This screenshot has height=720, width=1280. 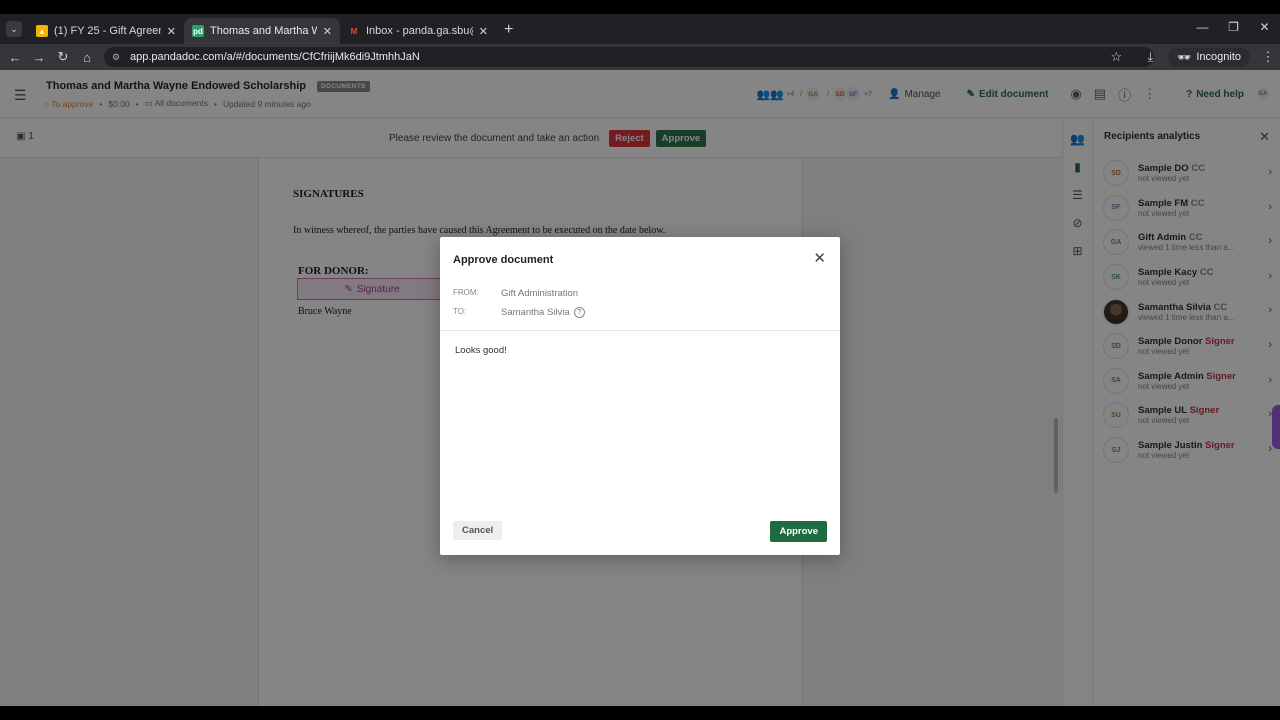 What do you see at coordinates (1116, 57) in the screenshot?
I see `bookmark-star-icon: ☆` at bounding box center [1116, 57].